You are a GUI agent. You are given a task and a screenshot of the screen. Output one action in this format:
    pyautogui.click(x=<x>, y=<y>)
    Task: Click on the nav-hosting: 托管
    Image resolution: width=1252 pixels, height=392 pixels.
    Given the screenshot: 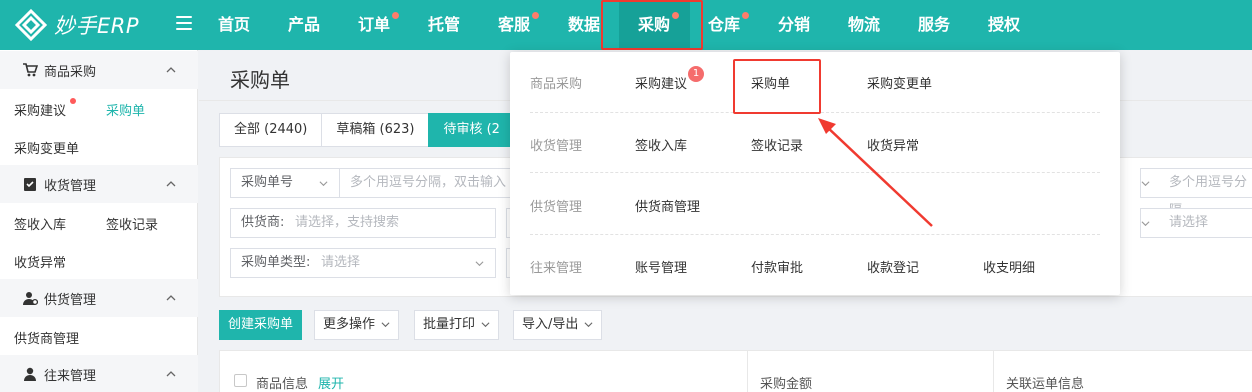 What is the action you would take?
    pyautogui.click(x=444, y=25)
    